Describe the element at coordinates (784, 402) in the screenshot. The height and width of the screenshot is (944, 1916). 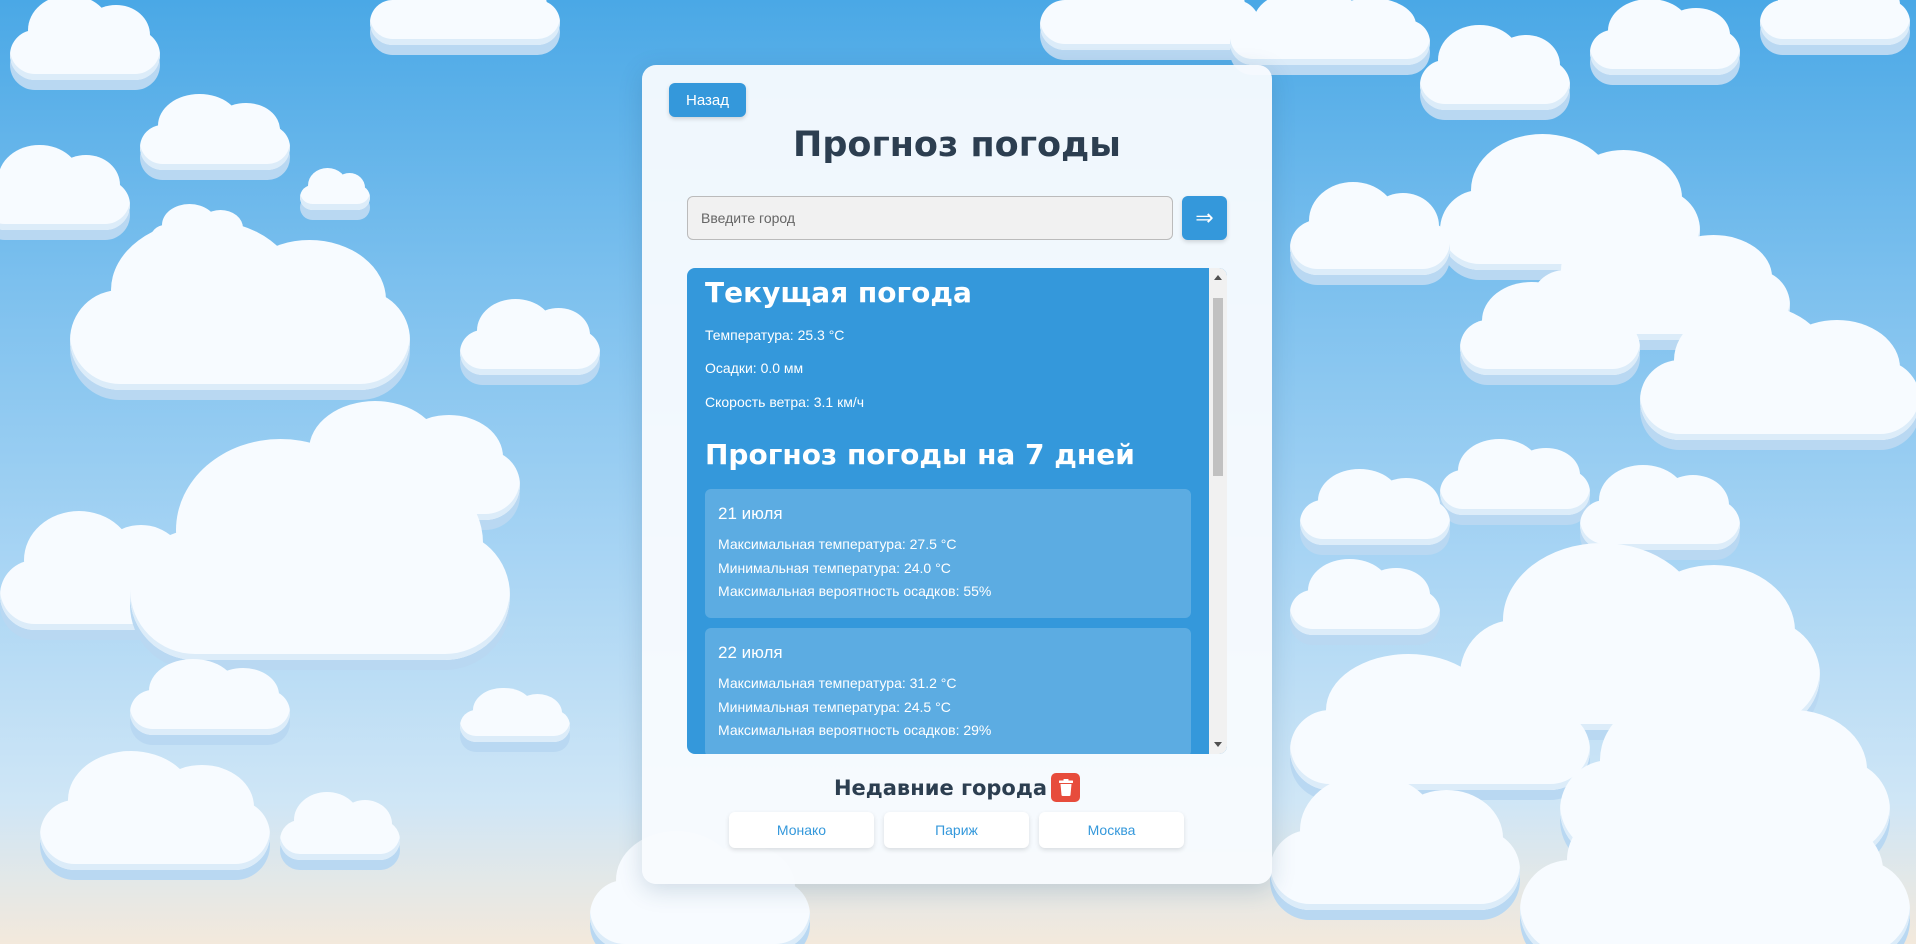
I see `current-wind-speed: Скорость ветра: 3.1 км/ч` at that location.